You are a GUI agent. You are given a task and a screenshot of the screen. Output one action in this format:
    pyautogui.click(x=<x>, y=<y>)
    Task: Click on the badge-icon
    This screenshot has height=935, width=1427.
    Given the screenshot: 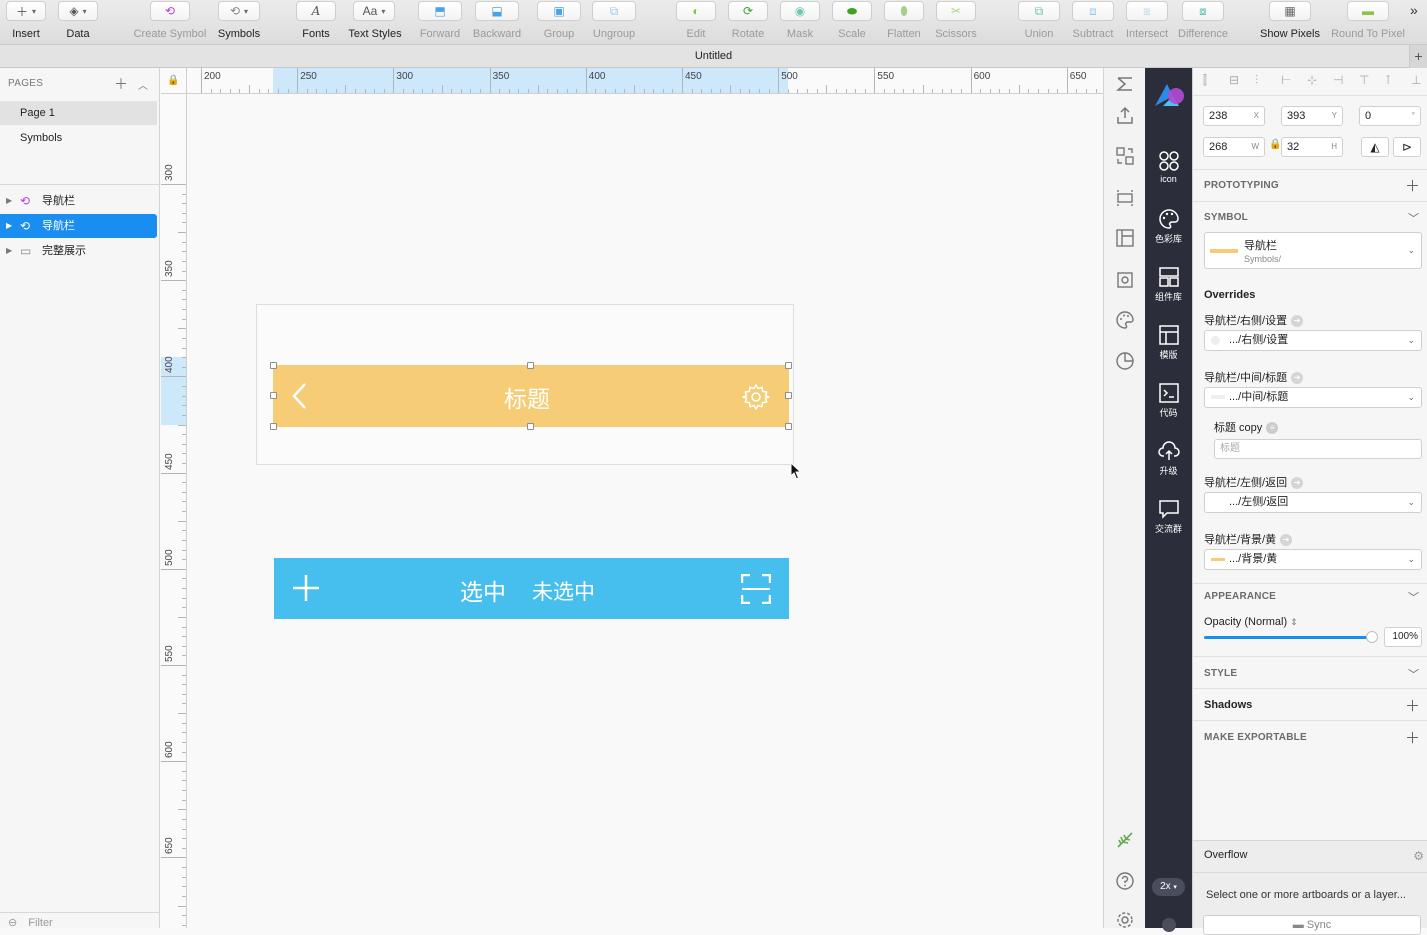 What is the action you would take?
    pyautogui.click(x=1125, y=280)
    